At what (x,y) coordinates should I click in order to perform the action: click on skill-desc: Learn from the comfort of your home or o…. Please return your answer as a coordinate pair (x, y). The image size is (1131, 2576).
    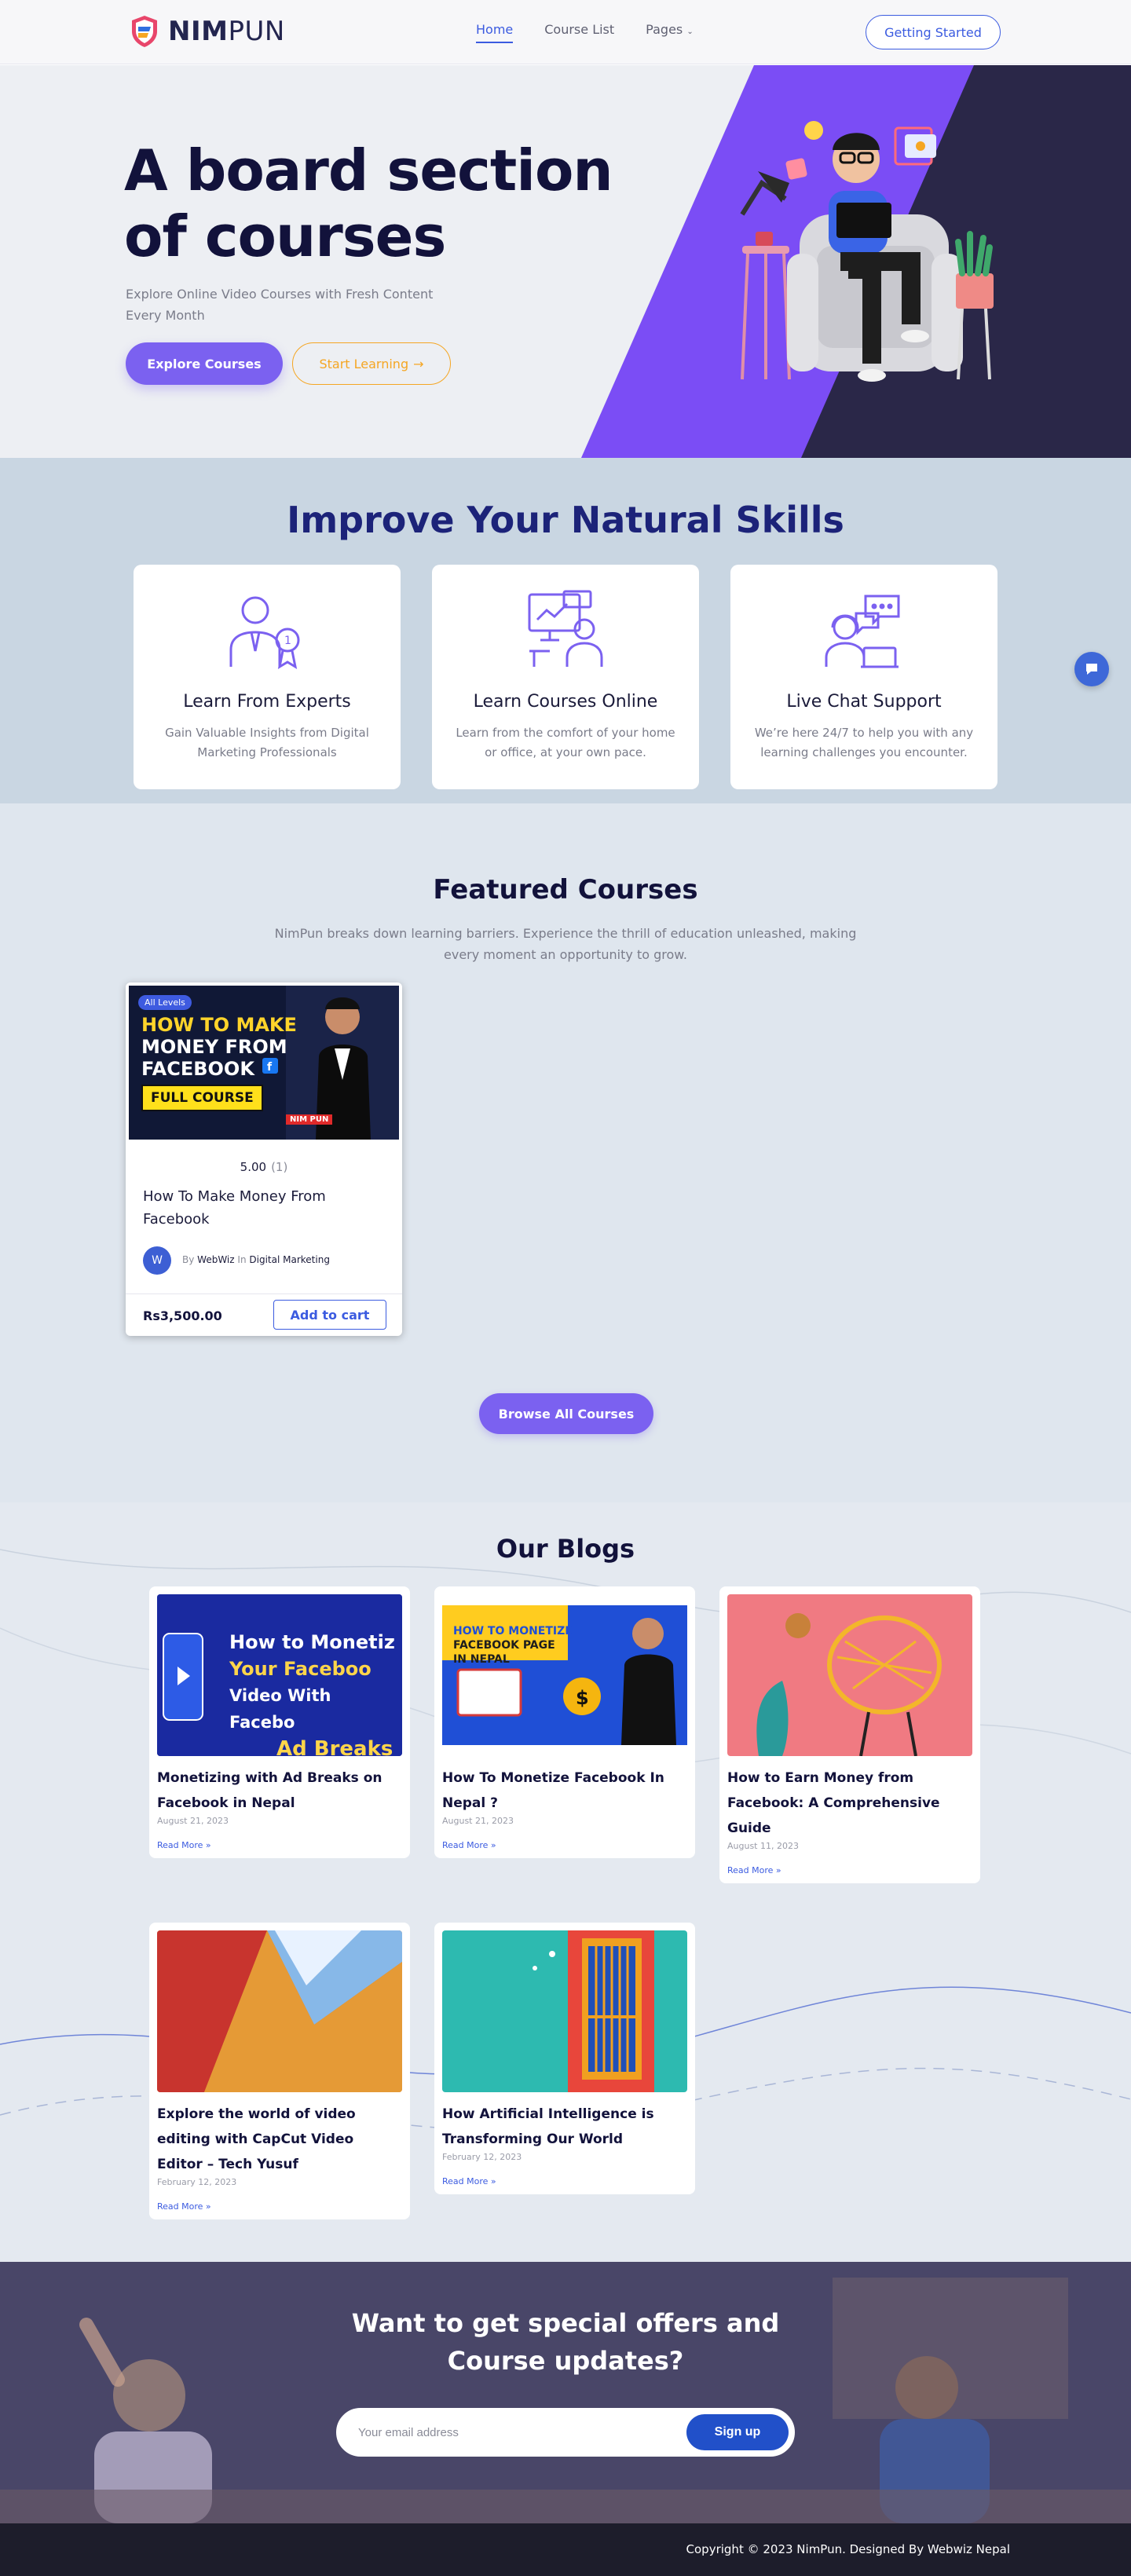
    Looking at the image, I should click on (565, 743).